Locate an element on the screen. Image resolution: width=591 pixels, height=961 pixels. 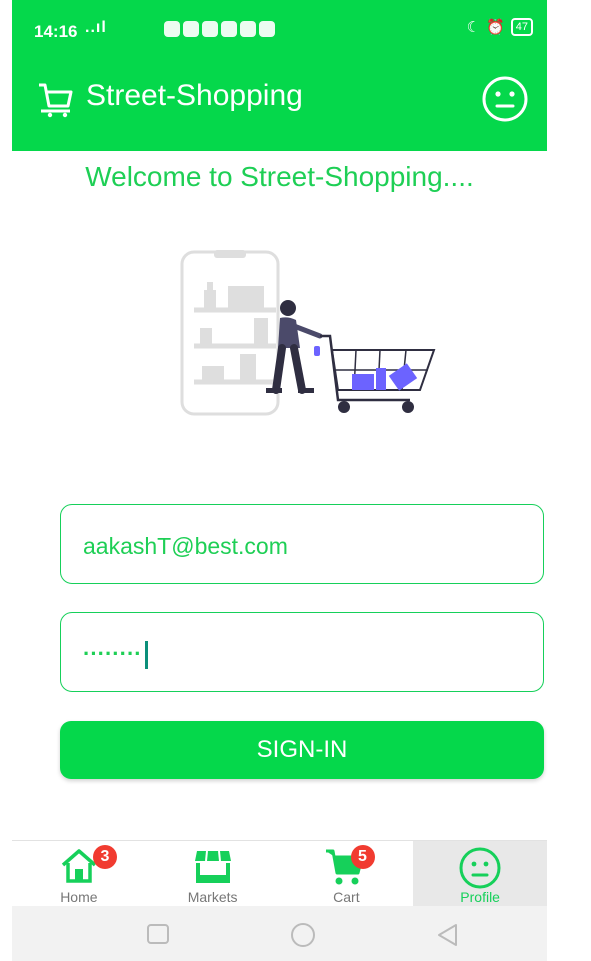
password-value: ········ is located at coordinates (115, 655).